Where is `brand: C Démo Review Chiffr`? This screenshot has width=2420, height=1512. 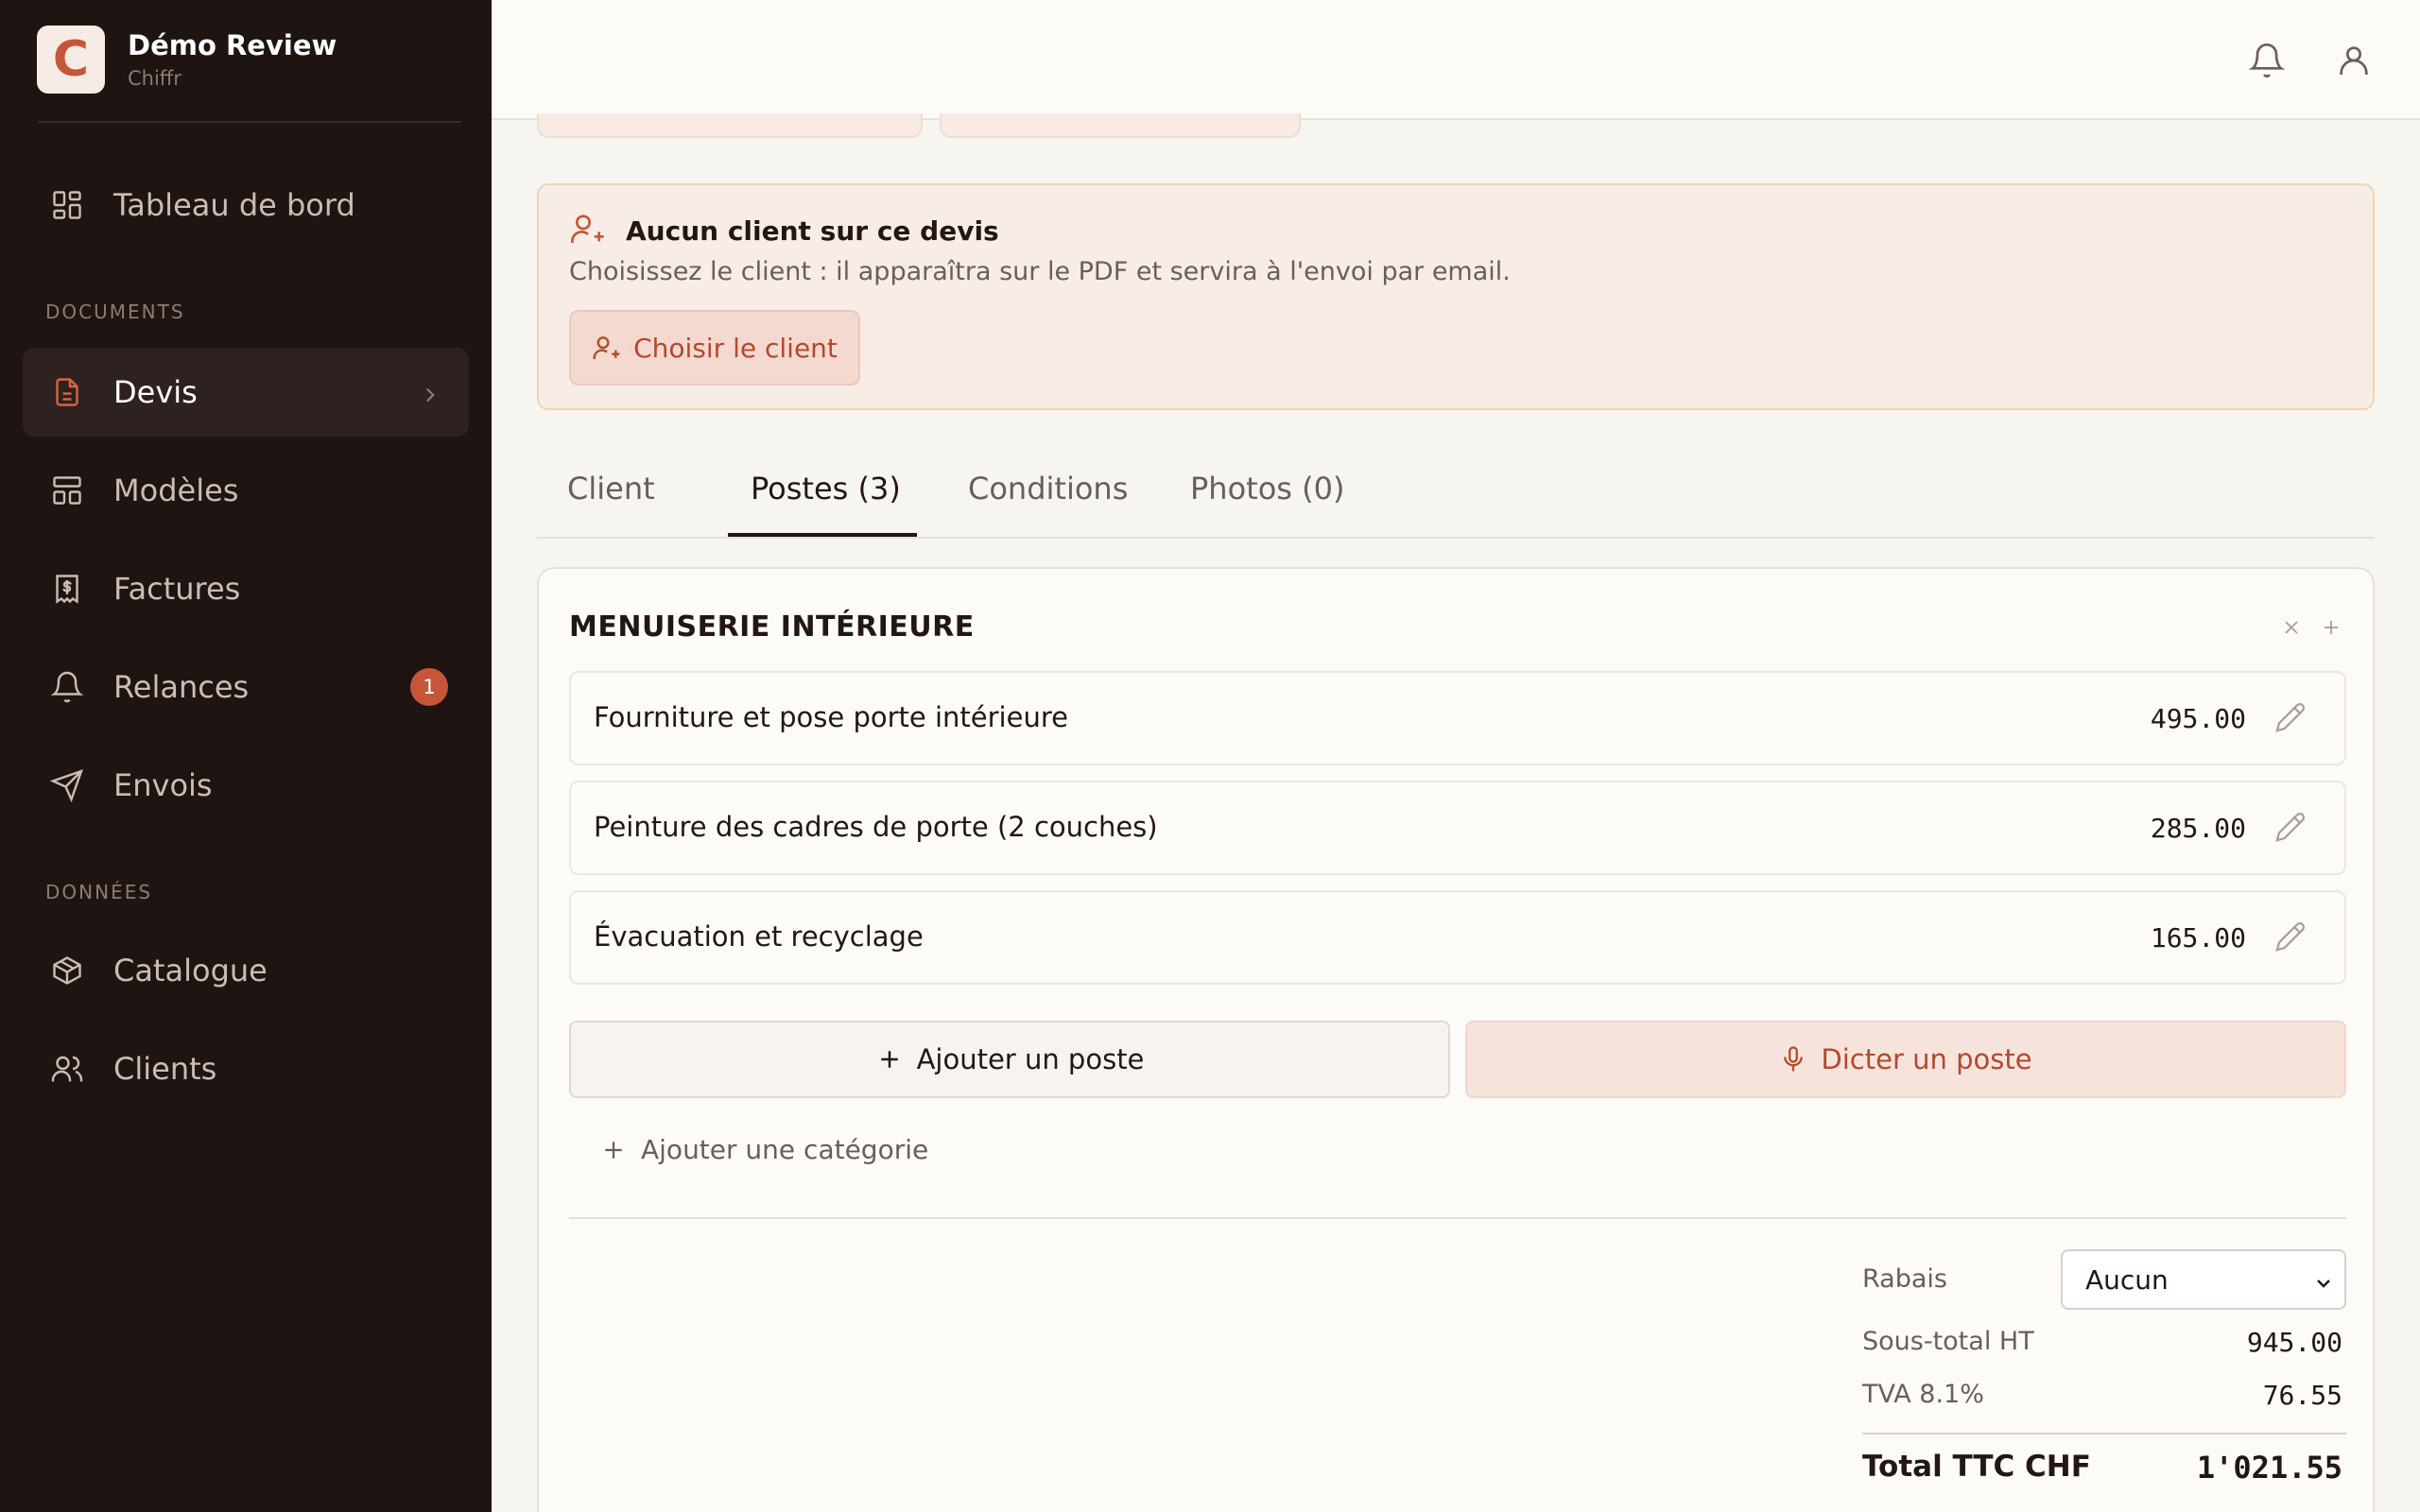
brand: C Démo Review Chiffr is located at coordinates (249, 60).